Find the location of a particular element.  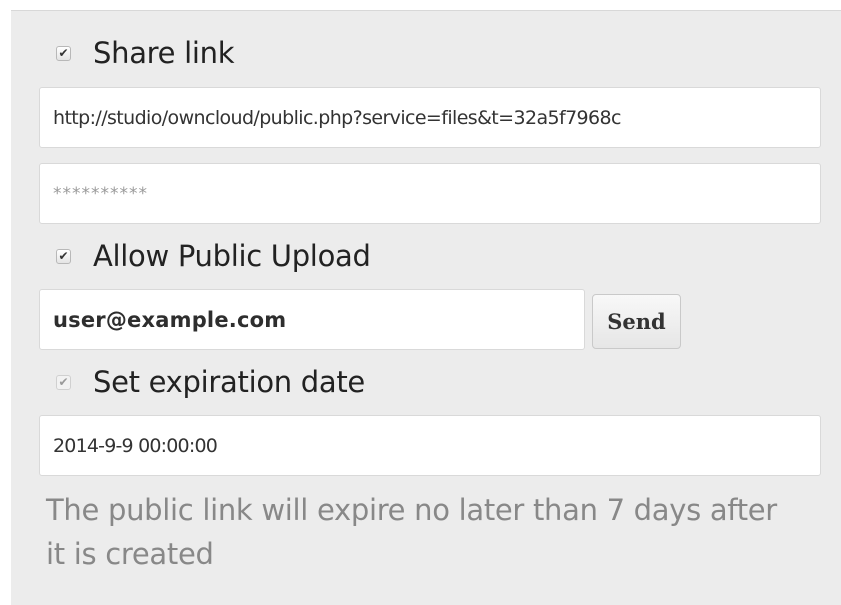

expiration-checkbox: ✔ is located at coordinates (63, 382).